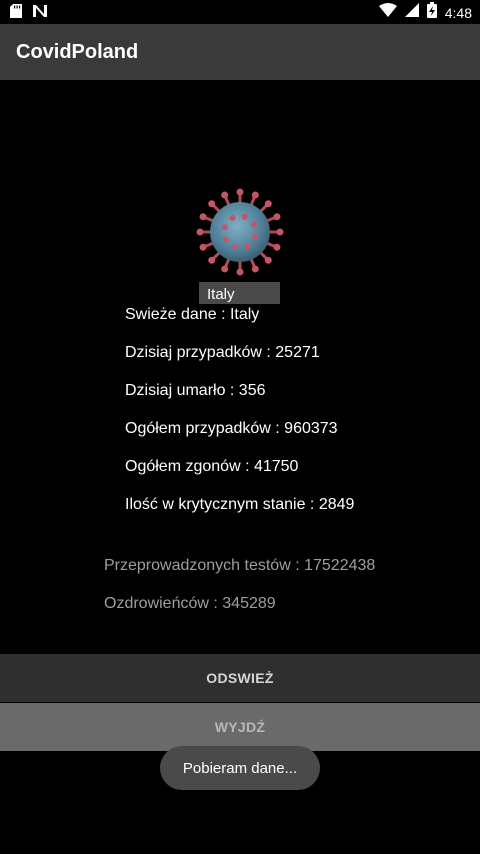  I want to click on critical-cases-label: Ilość w krytycznym stanie : 2849, so click(240, 504).